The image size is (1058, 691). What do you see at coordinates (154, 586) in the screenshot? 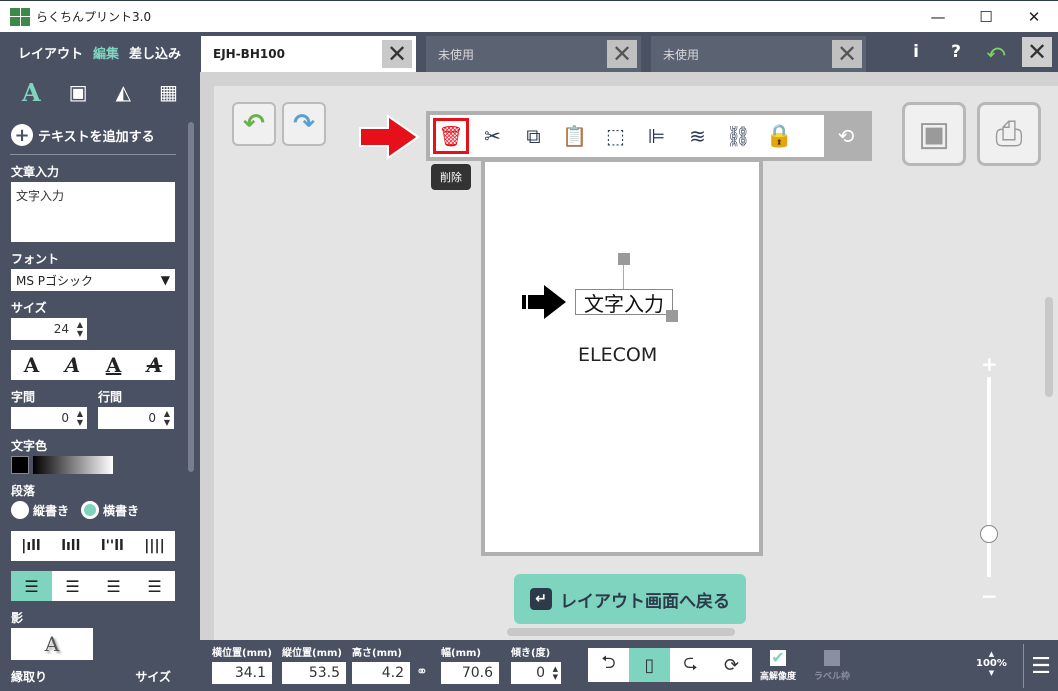
I see `justify-icon: ☰` at bounding box center [154, 586].